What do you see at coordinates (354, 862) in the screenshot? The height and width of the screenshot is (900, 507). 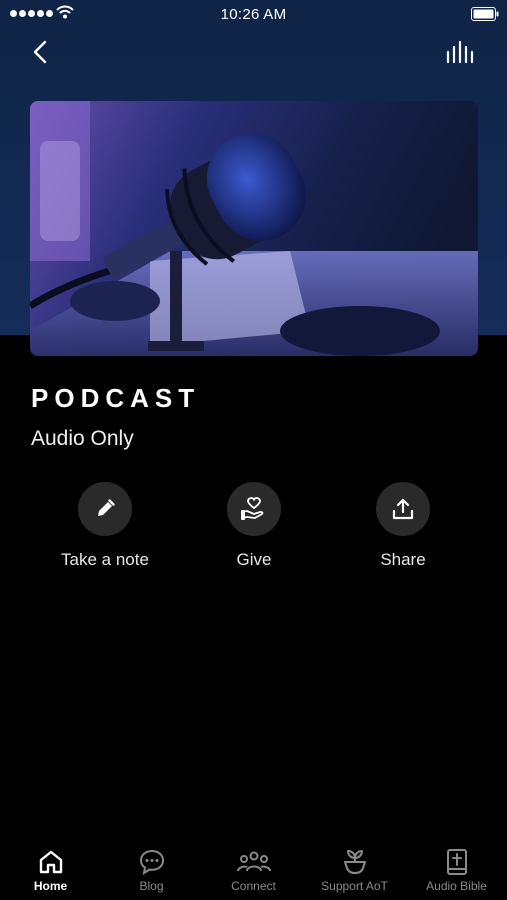 I see `plant-icon` at bounding box center [354, 862].